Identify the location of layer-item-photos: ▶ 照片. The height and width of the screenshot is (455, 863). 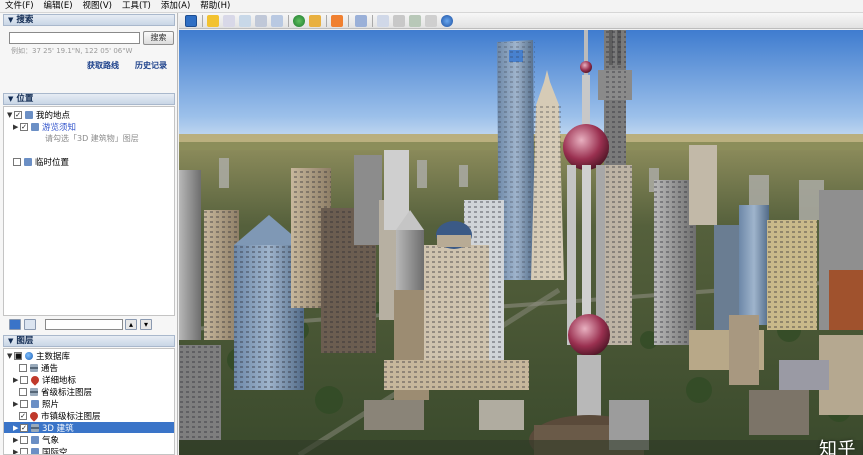
(36, 404).